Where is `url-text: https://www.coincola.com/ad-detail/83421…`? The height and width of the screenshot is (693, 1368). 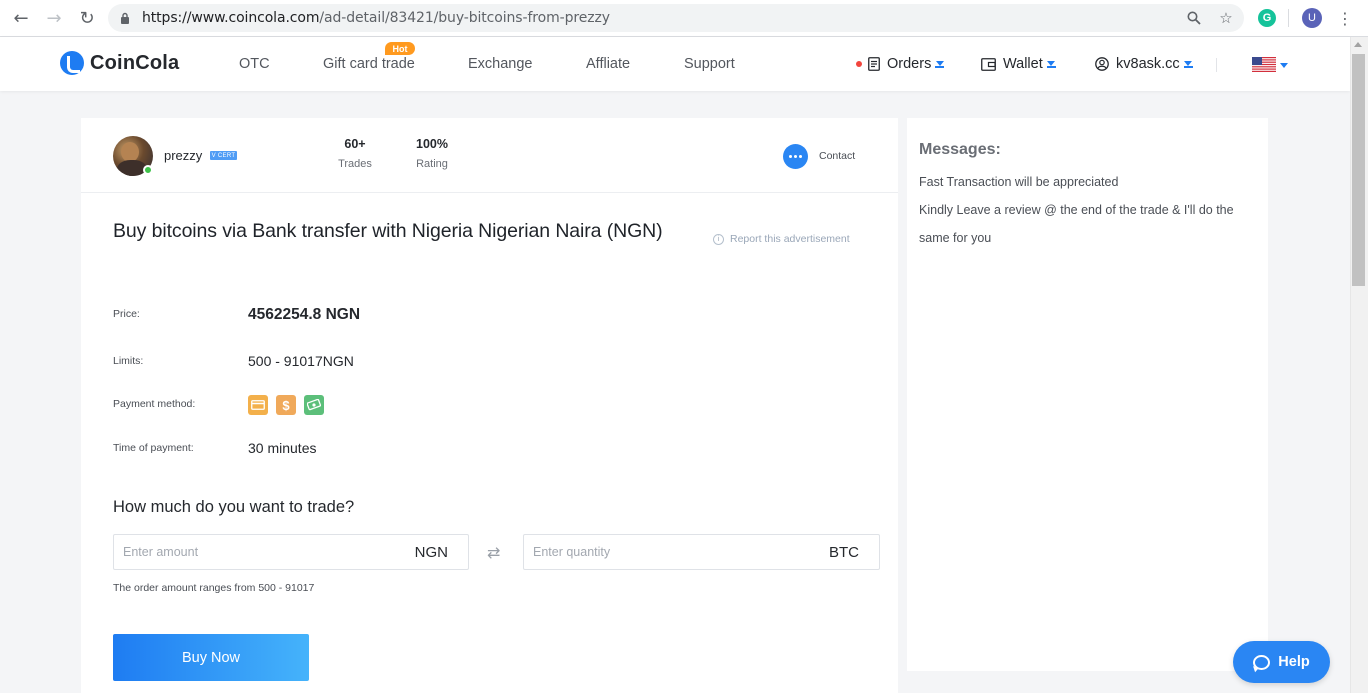 url-text: https://www.coincola.com/ad-detail/83421… is located at coordinates (376, 18).